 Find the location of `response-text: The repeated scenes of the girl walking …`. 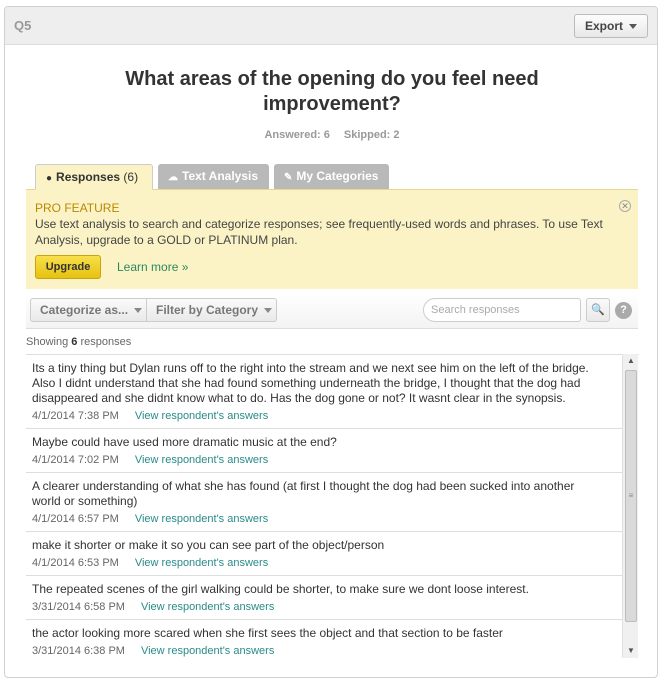

response-text: The repeated scenes of the girl walking … is located at coordinates (280, 589).